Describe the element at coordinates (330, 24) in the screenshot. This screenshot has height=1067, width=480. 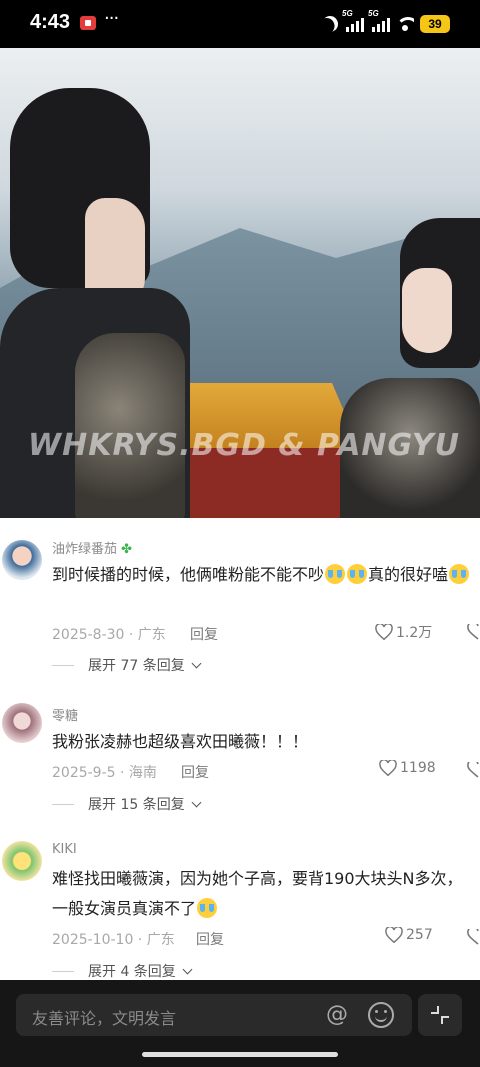
I see `moon-icon` at that location.